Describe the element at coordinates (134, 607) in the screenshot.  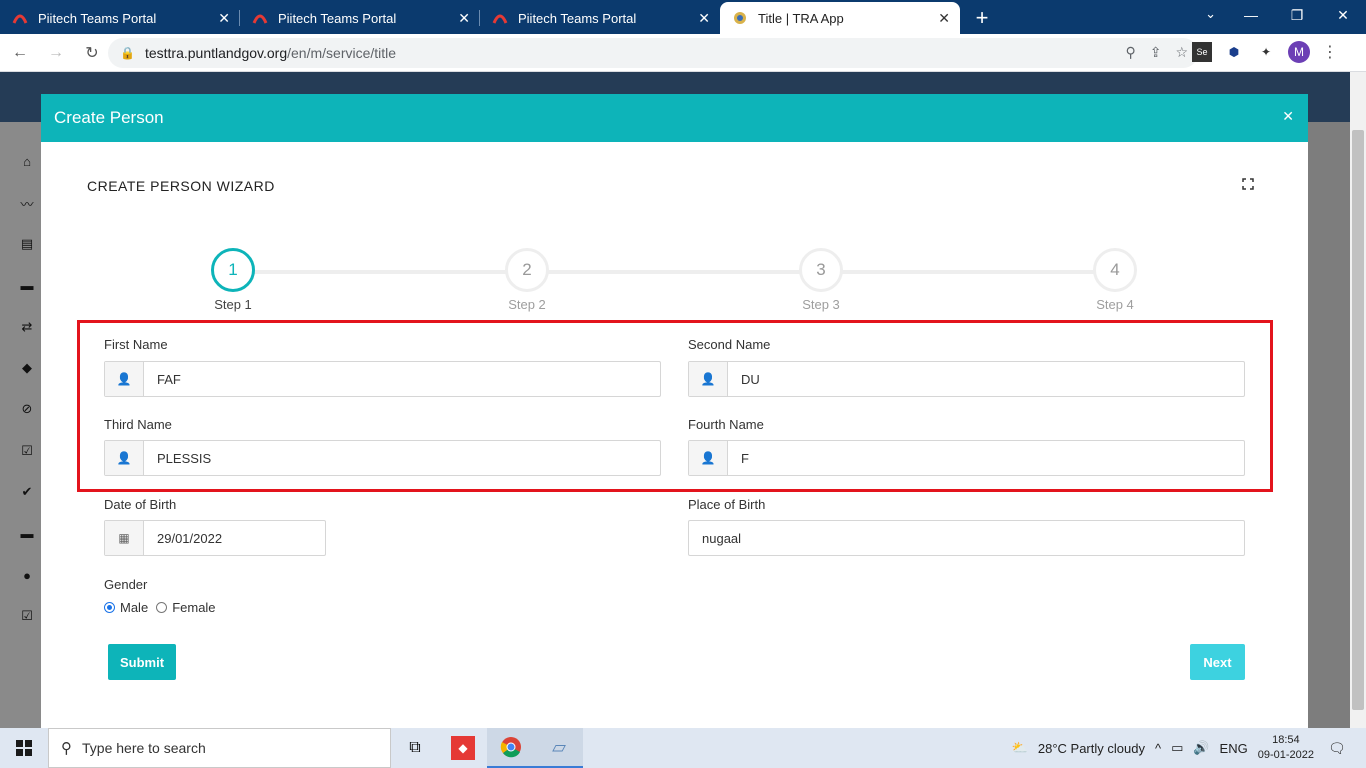
I see `male-label: Male` at that location.